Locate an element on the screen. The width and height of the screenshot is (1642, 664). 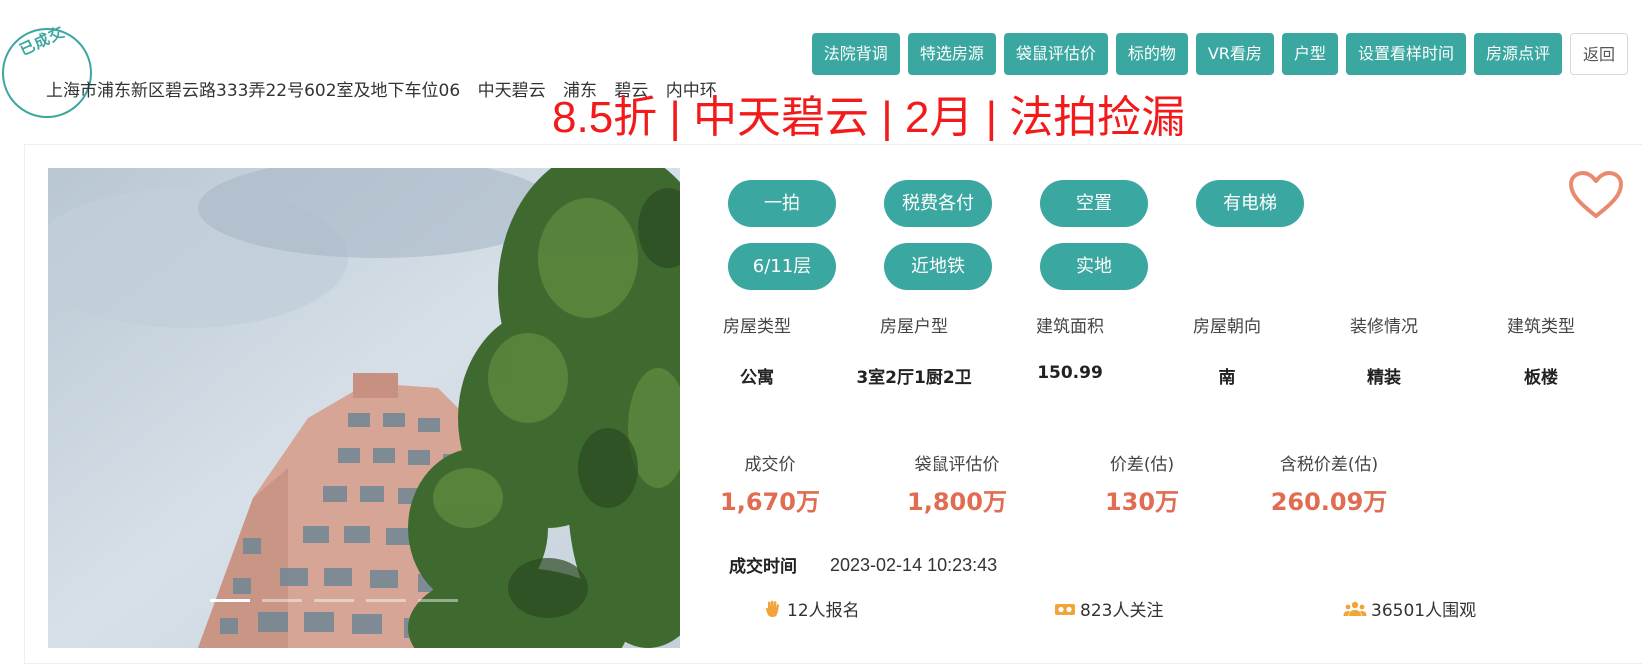
deal-time-label: 成交时间 is located at coordinates (763, 567).